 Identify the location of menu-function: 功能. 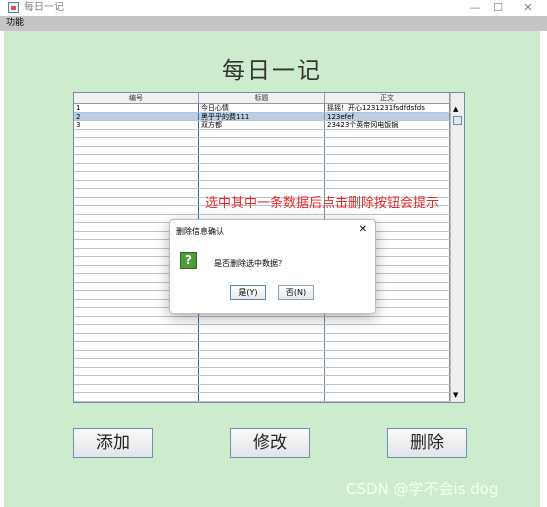
(15, 23).